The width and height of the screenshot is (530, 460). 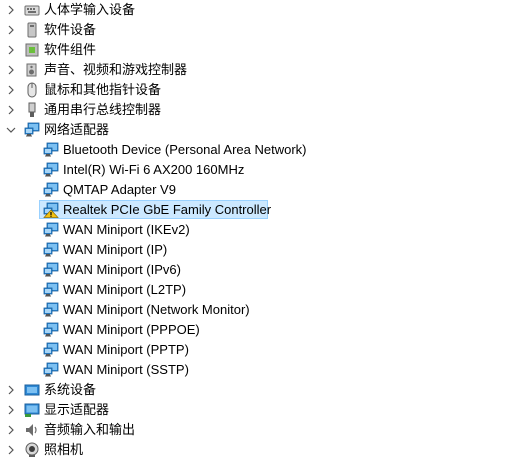 What do you see at coordinates (70, 49) in the screenshot?
I see `category-label: 软件组件` at bounding box center [70, 49].